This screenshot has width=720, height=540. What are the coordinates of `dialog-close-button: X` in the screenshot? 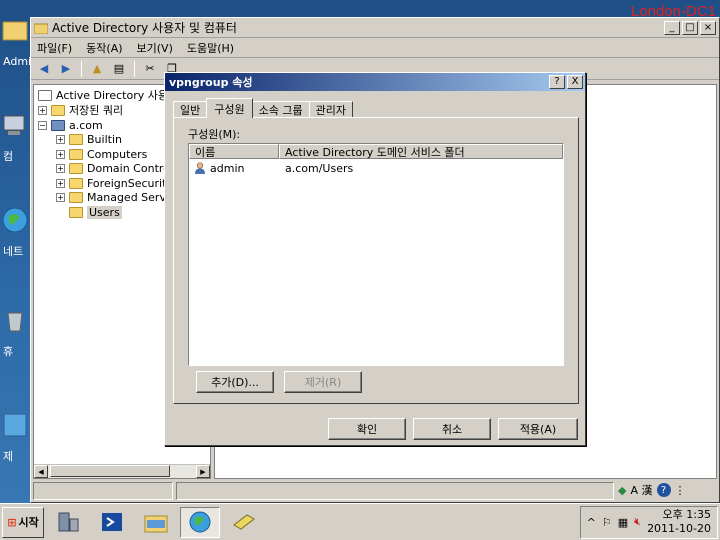 It's located at (575, 82).